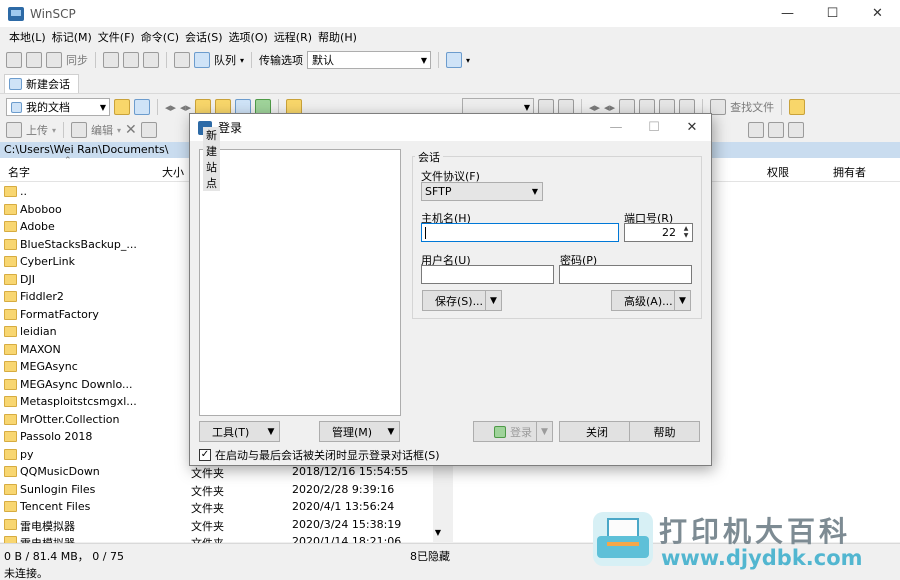 This screenshot has height=580, width=900. Describe the element at coordinates (34, 60) in the screenshot. I see `sync-browse-icon` at that location.